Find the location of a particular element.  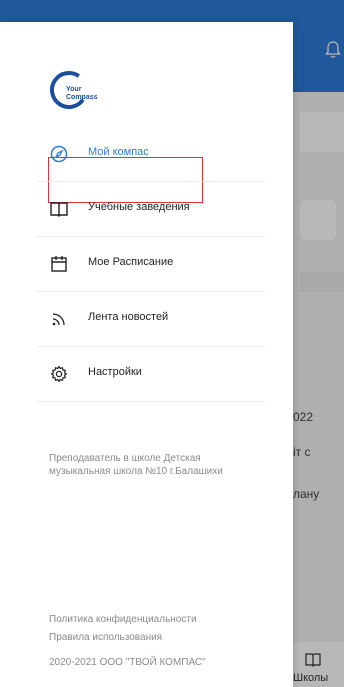

calendar-icon is located at coordinates (59, 264).